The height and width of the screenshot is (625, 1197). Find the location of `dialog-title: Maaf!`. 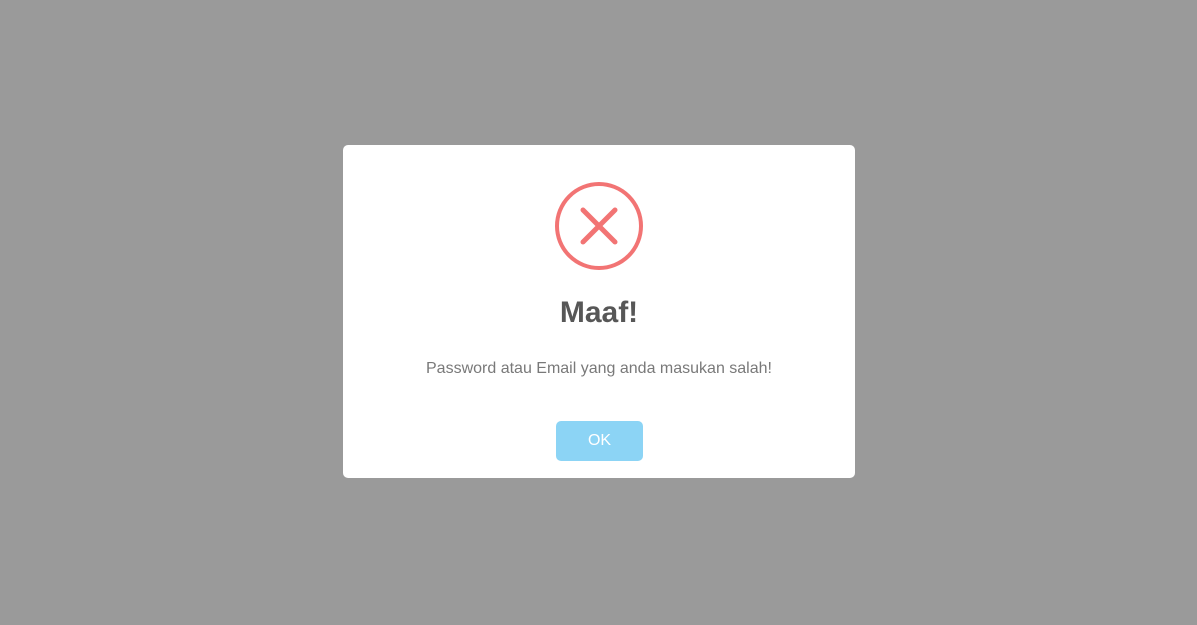

dialog-title: Maaf! is located at coordinates (599, 312).